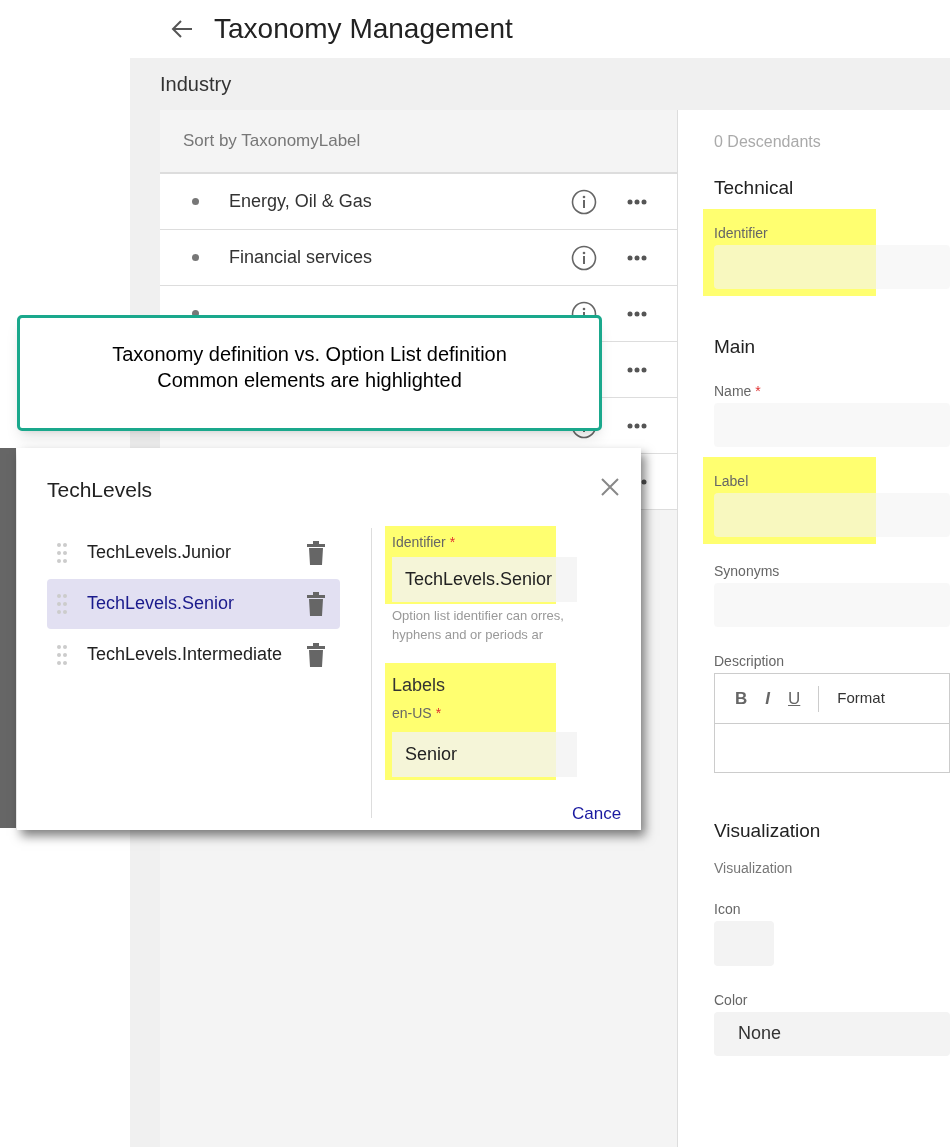  I want to click on callout-text: Taxonomy definition vs. Option List definition, so click(309, 354).